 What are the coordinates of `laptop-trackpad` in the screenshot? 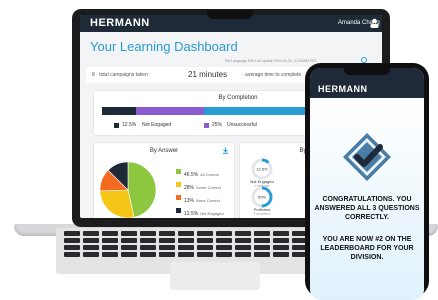 It's located at (215, 276).